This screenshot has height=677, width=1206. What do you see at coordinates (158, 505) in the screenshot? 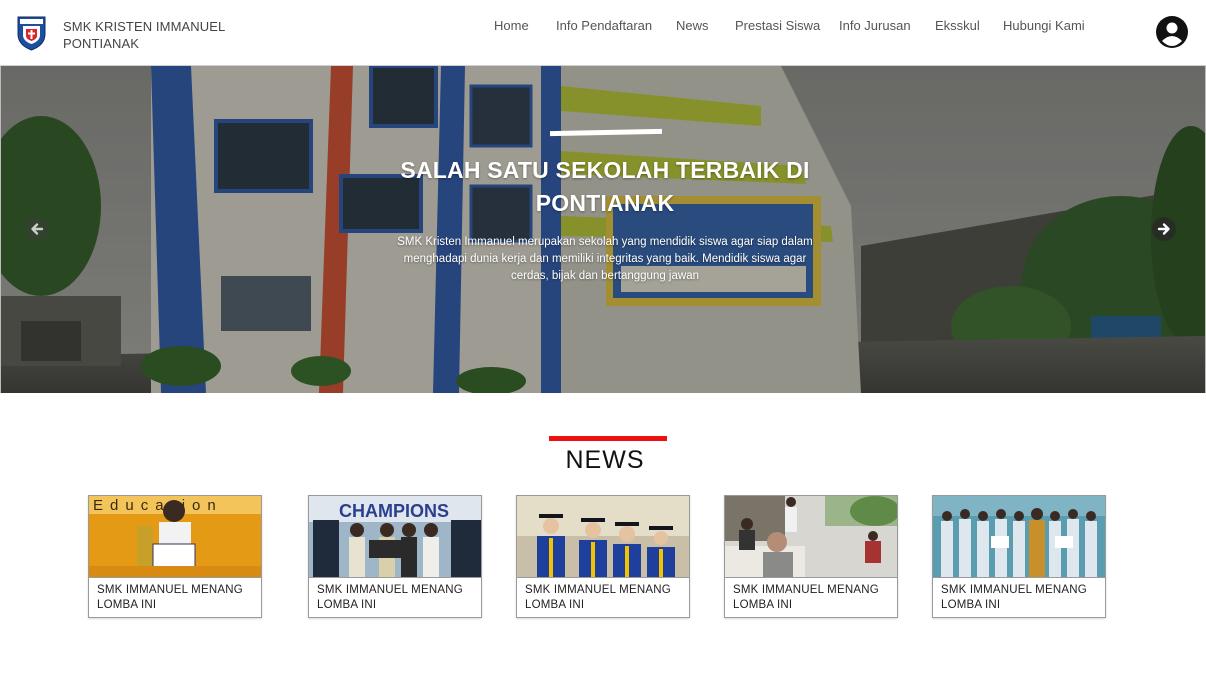
I see `news-card-thumb-text: Education` at bounding box center [158, 505].